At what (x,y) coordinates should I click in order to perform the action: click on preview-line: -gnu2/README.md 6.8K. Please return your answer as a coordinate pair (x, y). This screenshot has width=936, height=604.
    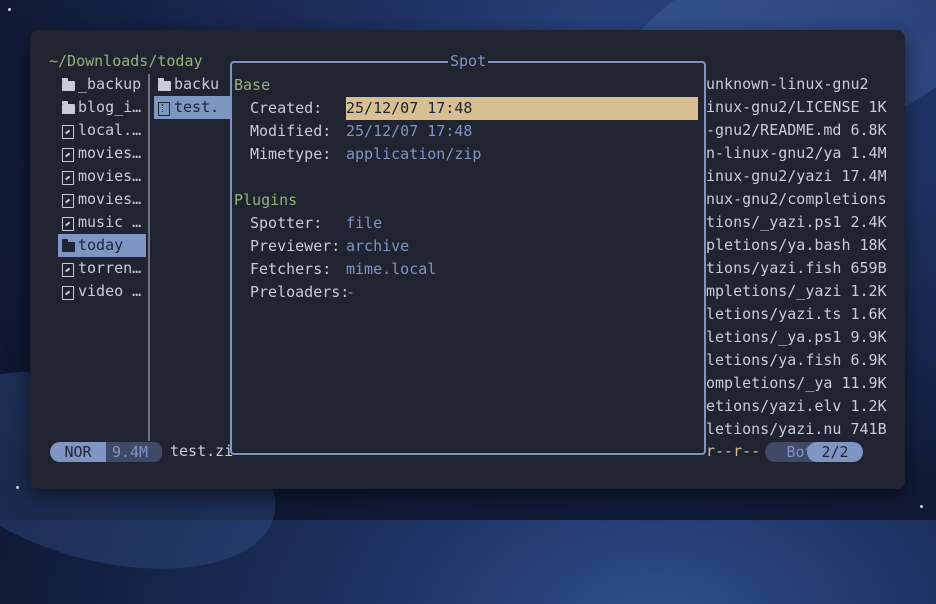
    Looking at the image, I should click on (796, 130).